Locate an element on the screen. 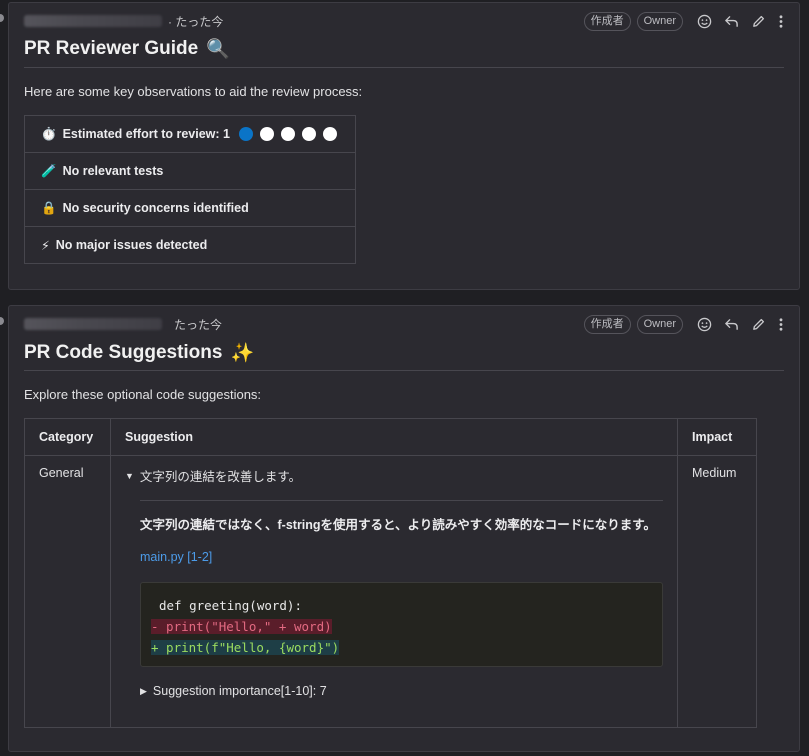  timestamp: たった今 is located at coordinates (198, 324).